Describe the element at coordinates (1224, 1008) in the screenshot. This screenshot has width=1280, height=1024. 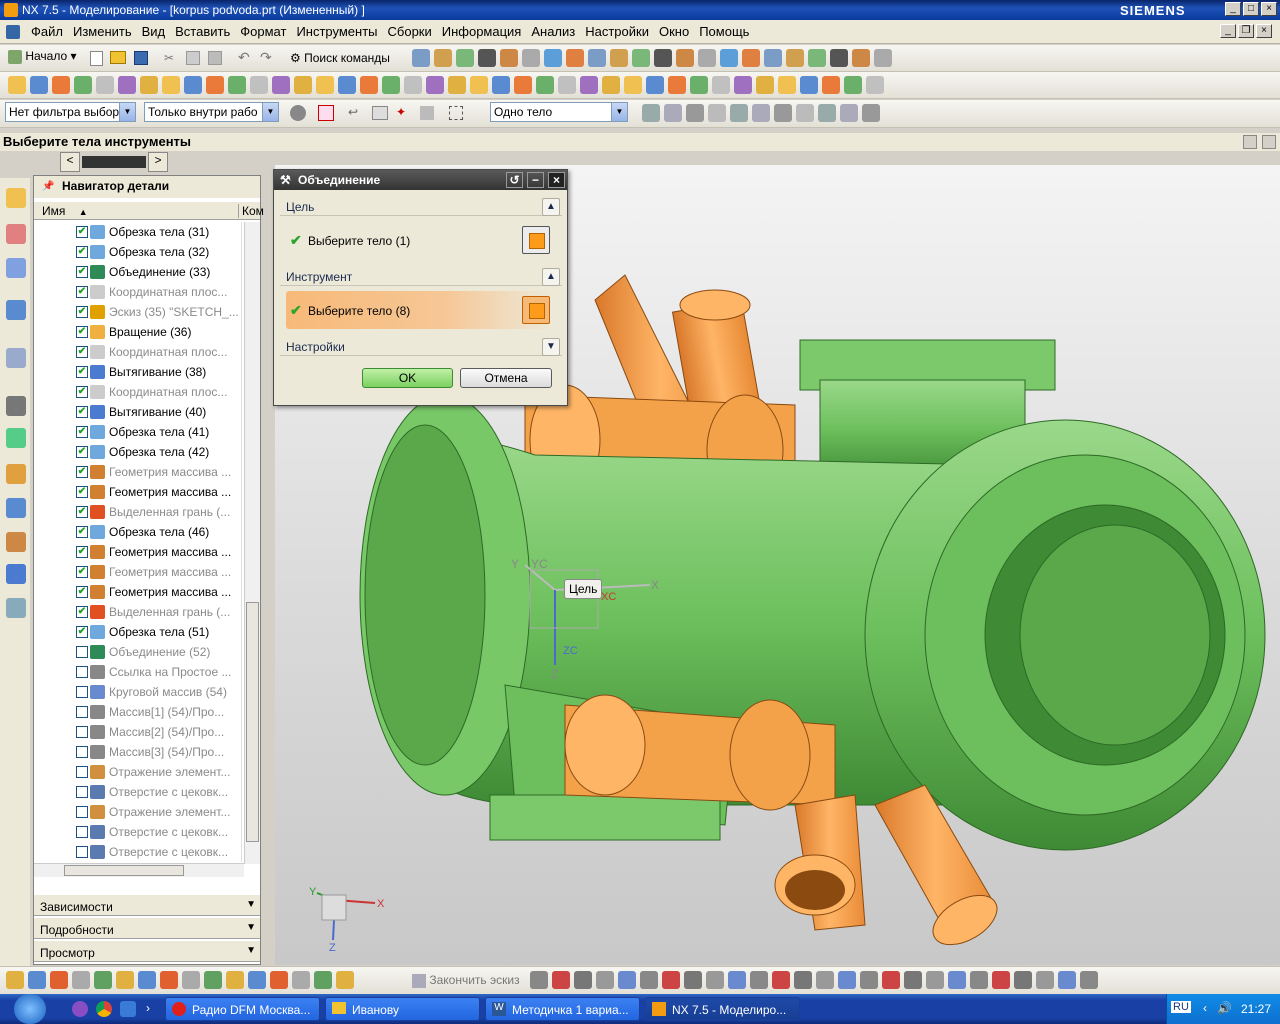
I see `volume-icon: 🔊` at that location.